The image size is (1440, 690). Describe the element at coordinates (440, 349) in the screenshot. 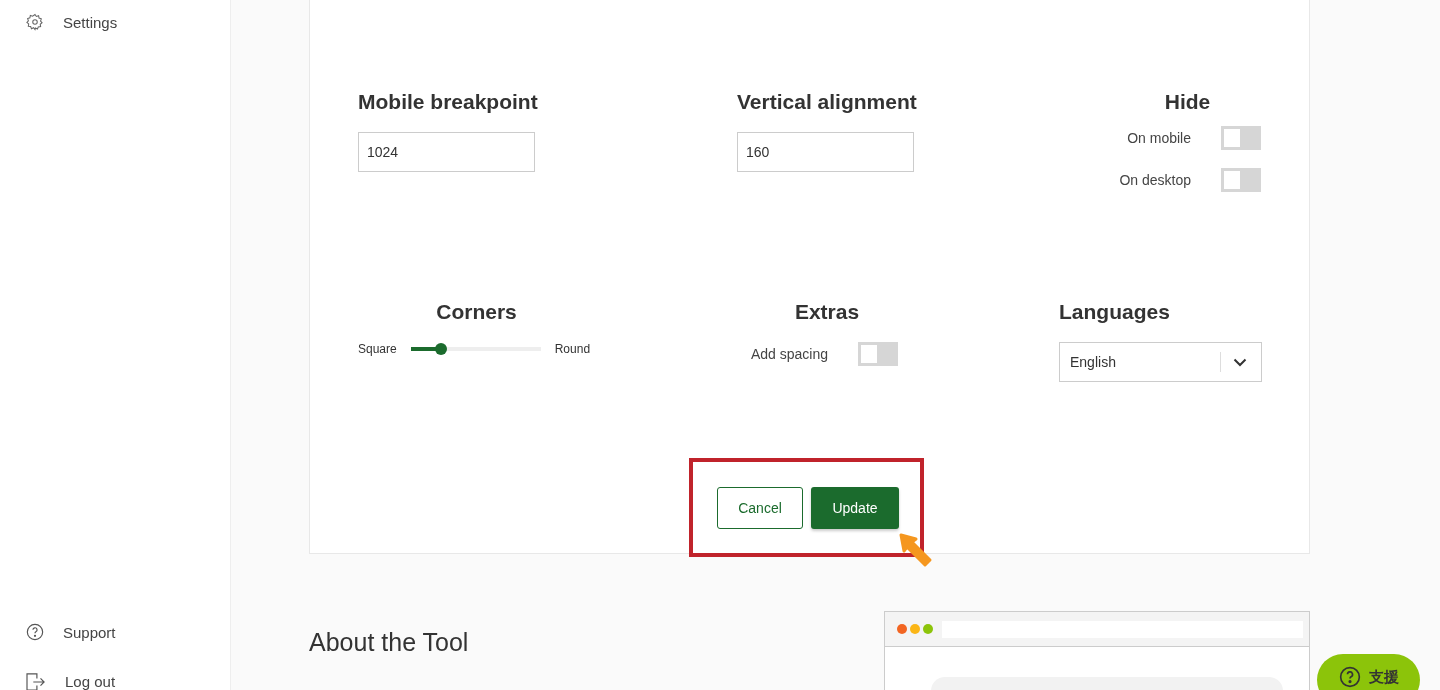

I see `slider-thumb` at that location.